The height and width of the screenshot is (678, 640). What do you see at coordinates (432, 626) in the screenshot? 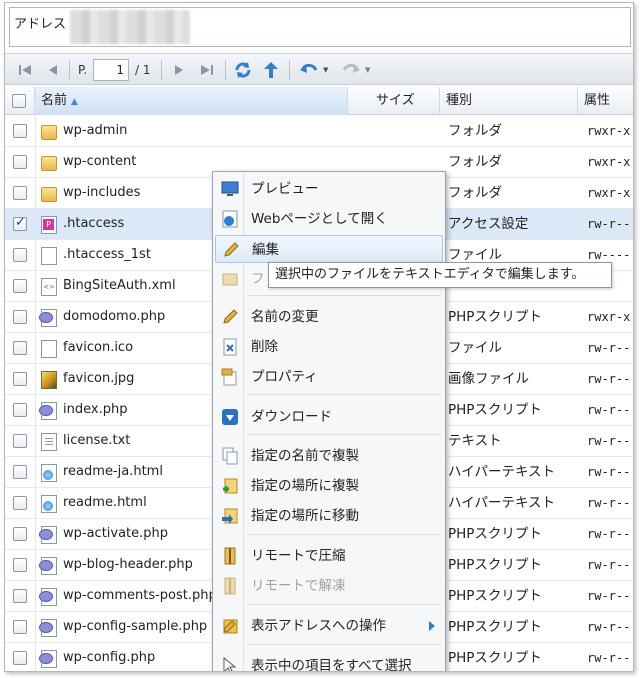
I see `submenu-arrow-icon` at bounding box center [432, 626].